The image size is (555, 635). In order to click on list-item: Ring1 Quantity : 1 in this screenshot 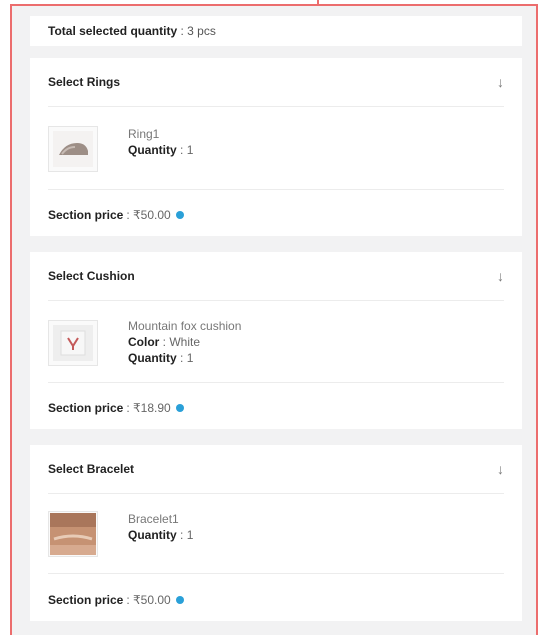, I will do `click(276, 151)`.